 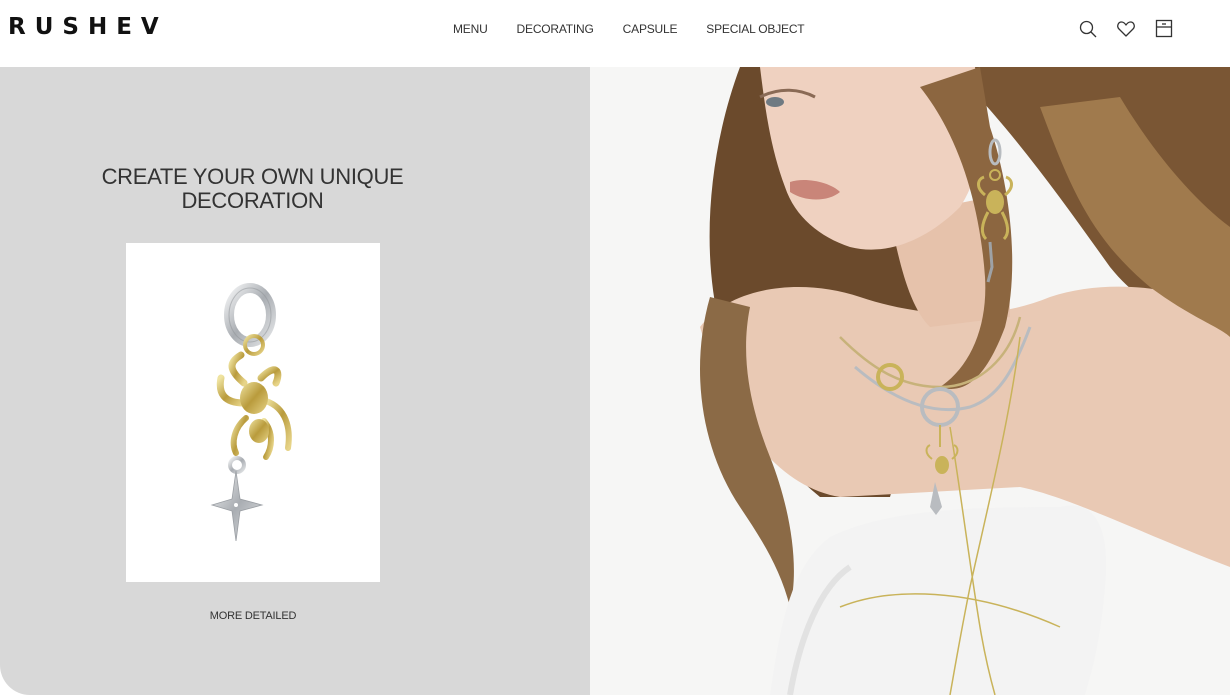 What do you see at coordinates (755, 29) in the screenshot?
I see `nav-item-special-object: SPECIAL OBJECT` at bounding box center [755, 29].